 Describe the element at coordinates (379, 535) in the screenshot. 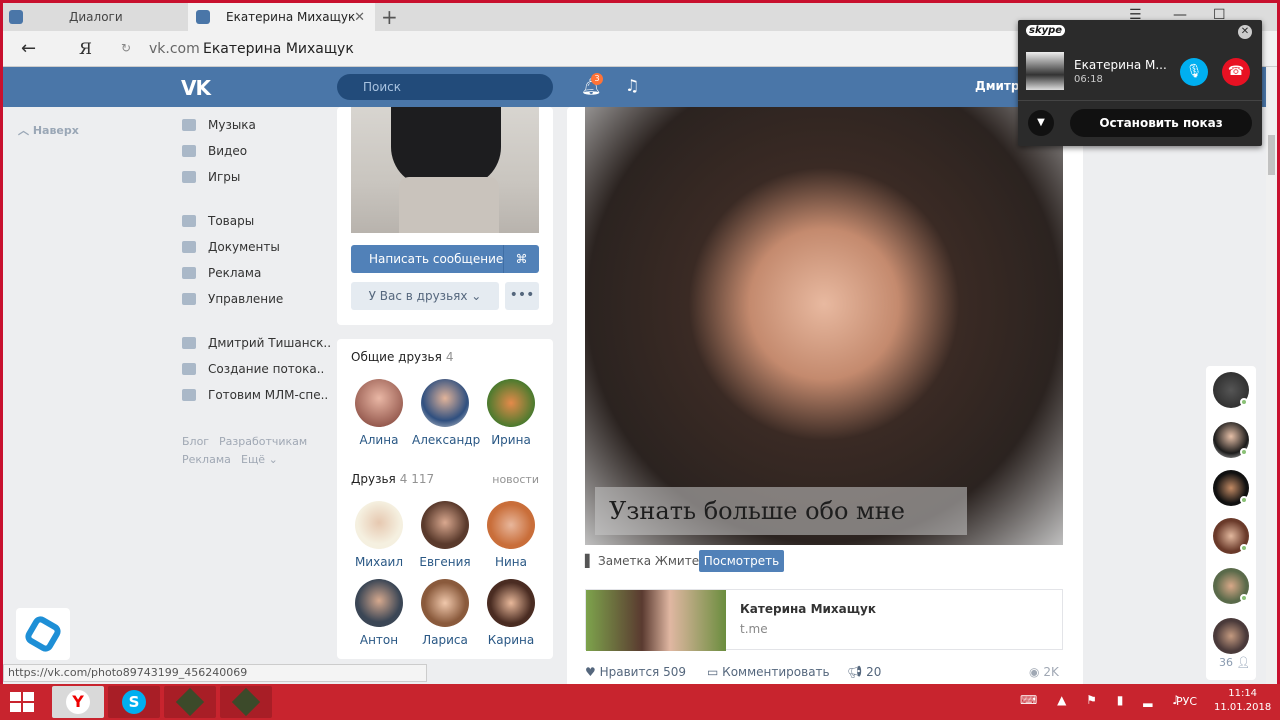

I see `friend: Михаил` at that location.